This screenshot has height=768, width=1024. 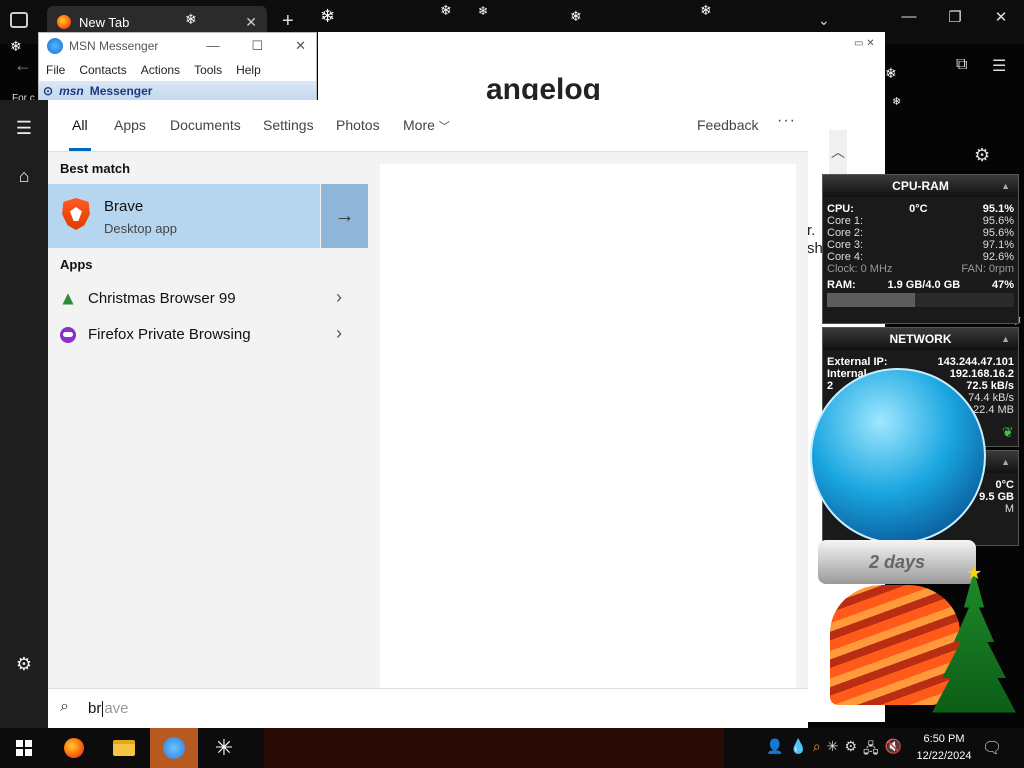 I want to click on core-row: Core 4: 92.6%, so click(x=920, y=257).